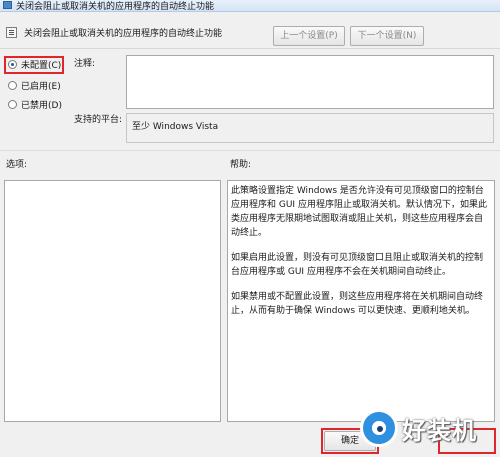  Describe the element at coordinates (123, 34) in the screenshot. I see `setting-name: 关闭会阻止或取消关机的应用程序的自动终止功能` at that location.